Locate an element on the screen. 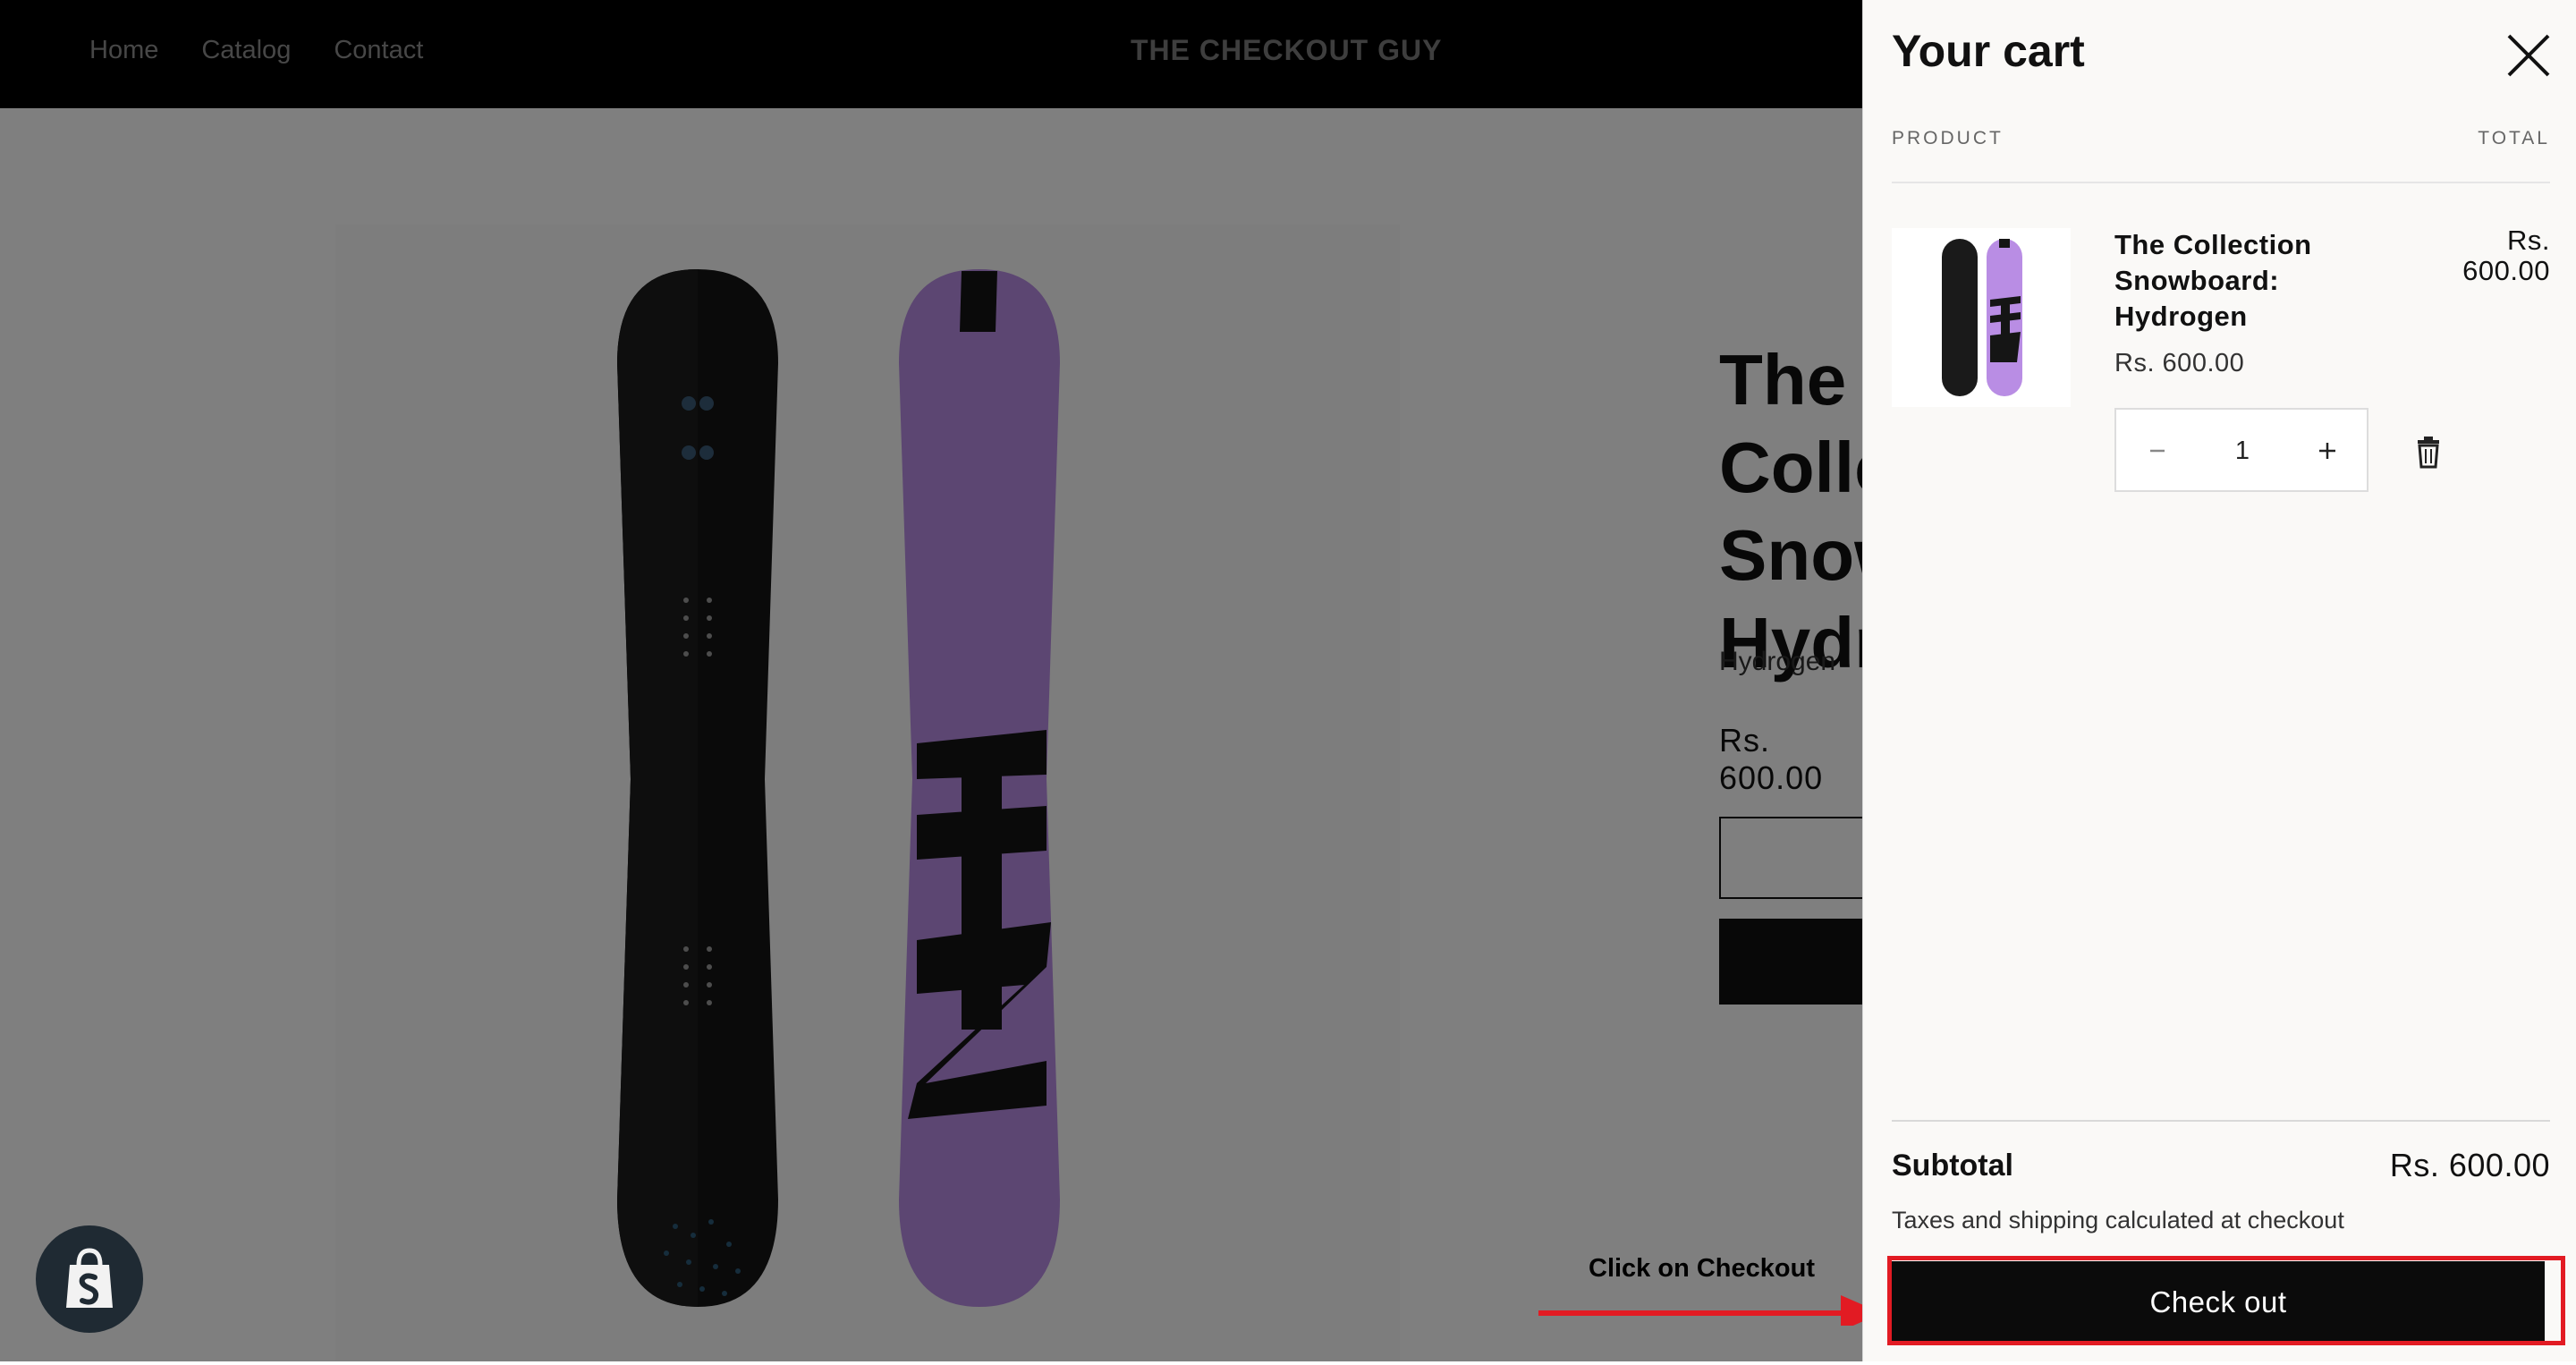 This screenshot has height=1365, width=2576. snowboard-thumbnail-image is located at coordinates (1982, 317).